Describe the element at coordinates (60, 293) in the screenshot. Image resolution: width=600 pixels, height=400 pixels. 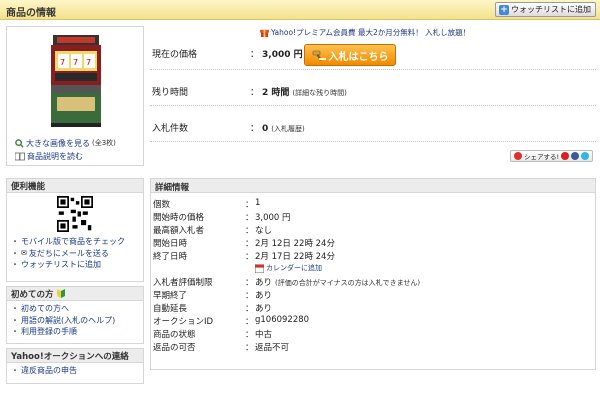
I see `beginner-leaf-icon` at that location.